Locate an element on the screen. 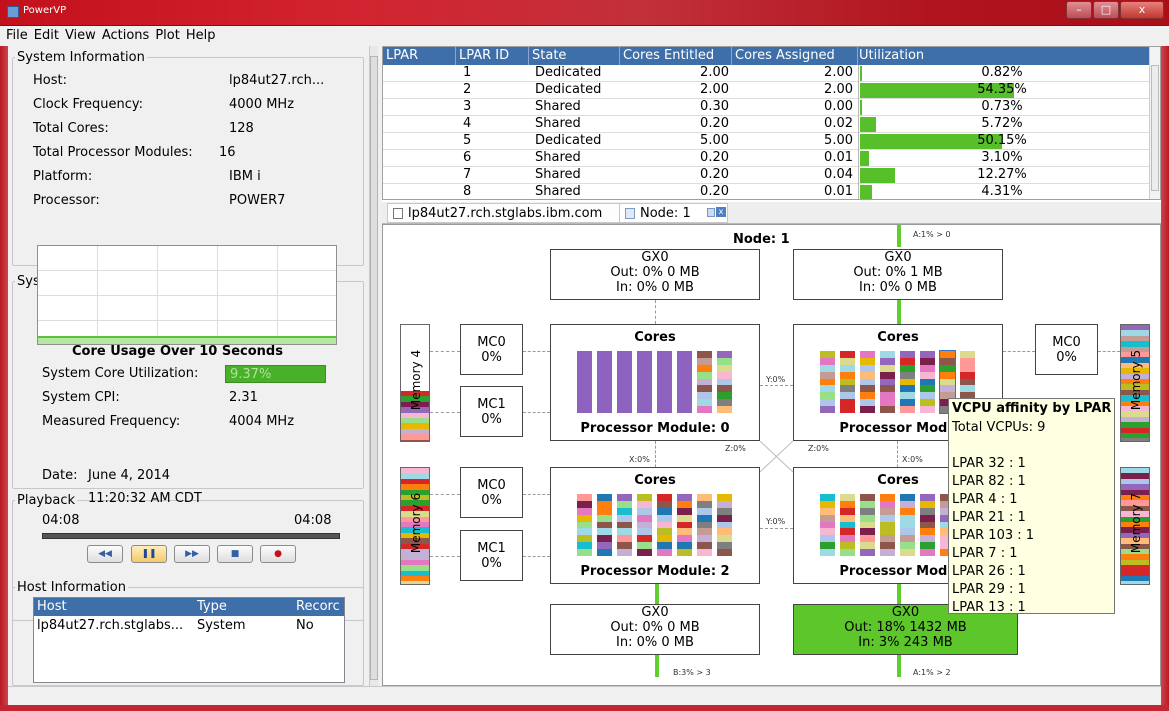 The image size is (1169, 711). record-column-header: Recorc is located at coordinates (318, 606).